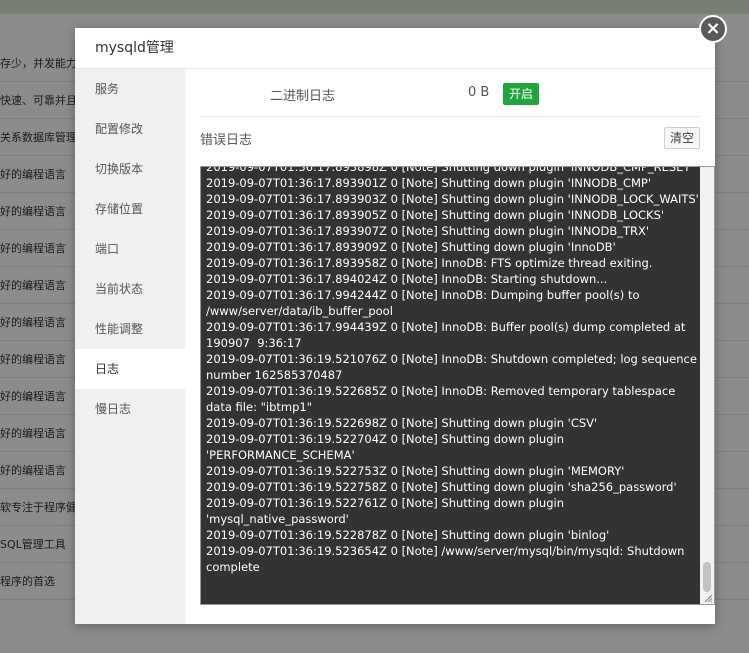 This screenshot has height=653, width=749. What do you see at coordinates (130, 369) in the screenshot?
I see `sidebar-item-logs: 日志` at bounding box center [130, 369].